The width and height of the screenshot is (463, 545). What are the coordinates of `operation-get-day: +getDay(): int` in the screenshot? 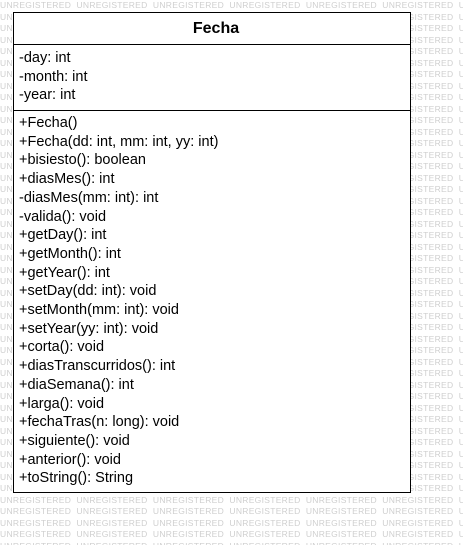 It's located at (63, 235).